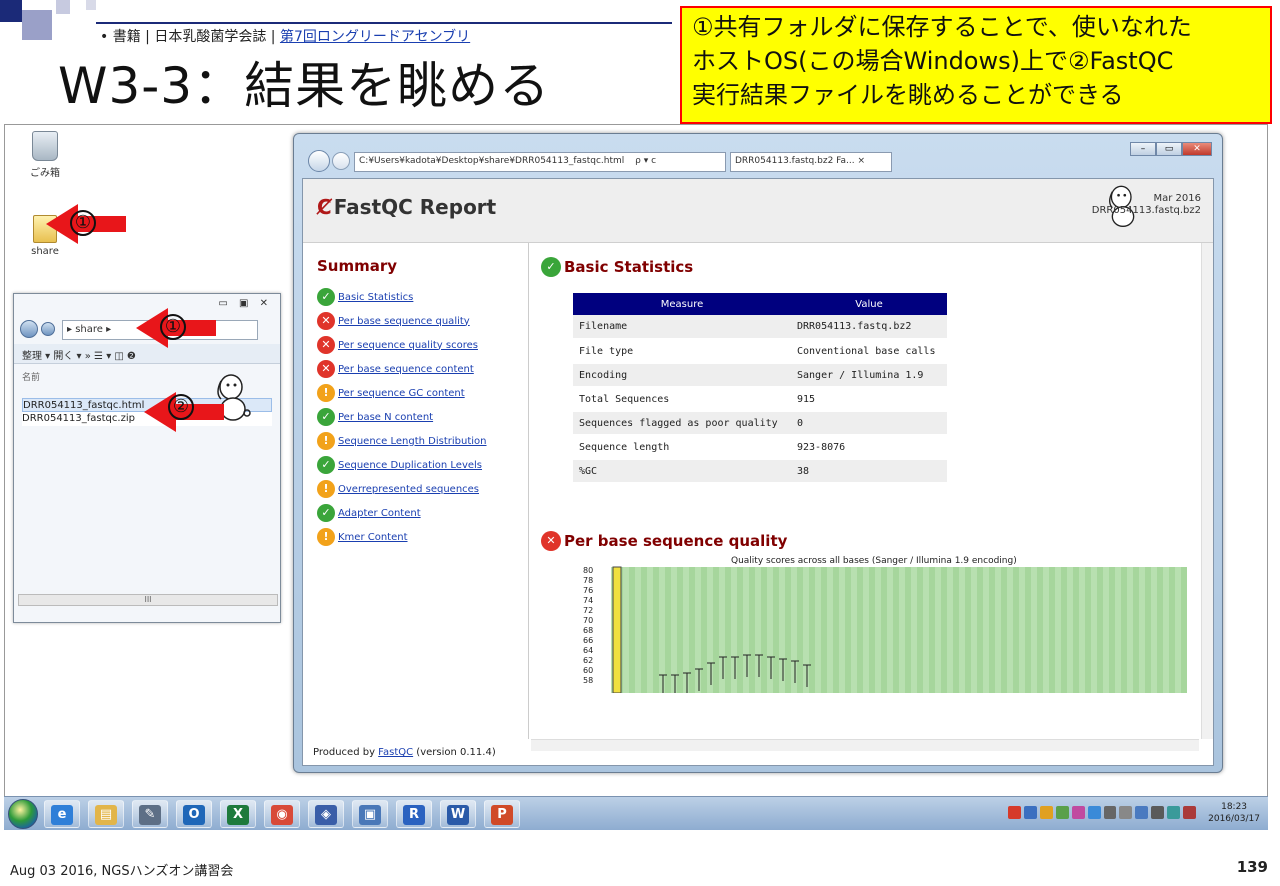 This screenshot has height=886, width=1280. Describe the element at coordinates (410, 465) in the screenshot. I see `module-link: Sequence Duplication Levels` at that location.